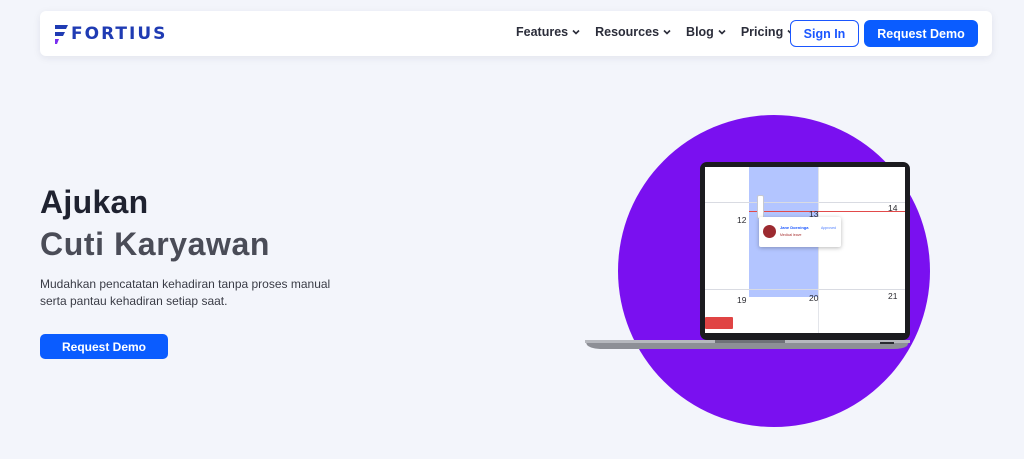 The image size is (1024, 459). What do you see at coordinates (762, 32) in the screenshot?
I see `nav-item-label: Pricing` at bounding box center [762, 32].